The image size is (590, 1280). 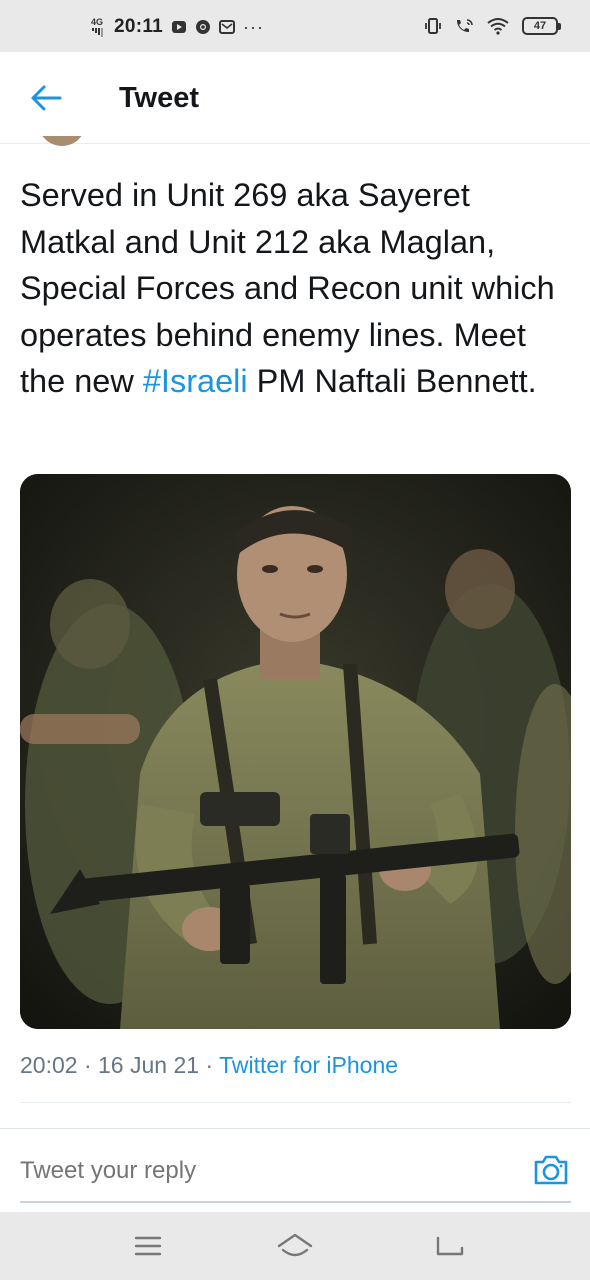 I want to click on vibrate-icon, so click(x=433, y=26).